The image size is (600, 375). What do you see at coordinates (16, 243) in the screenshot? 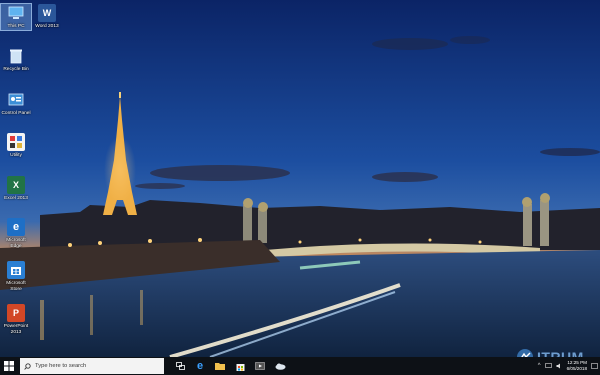
I see `desktop-icon-label: Microsoft Edge` at bounding box center [16, 243].